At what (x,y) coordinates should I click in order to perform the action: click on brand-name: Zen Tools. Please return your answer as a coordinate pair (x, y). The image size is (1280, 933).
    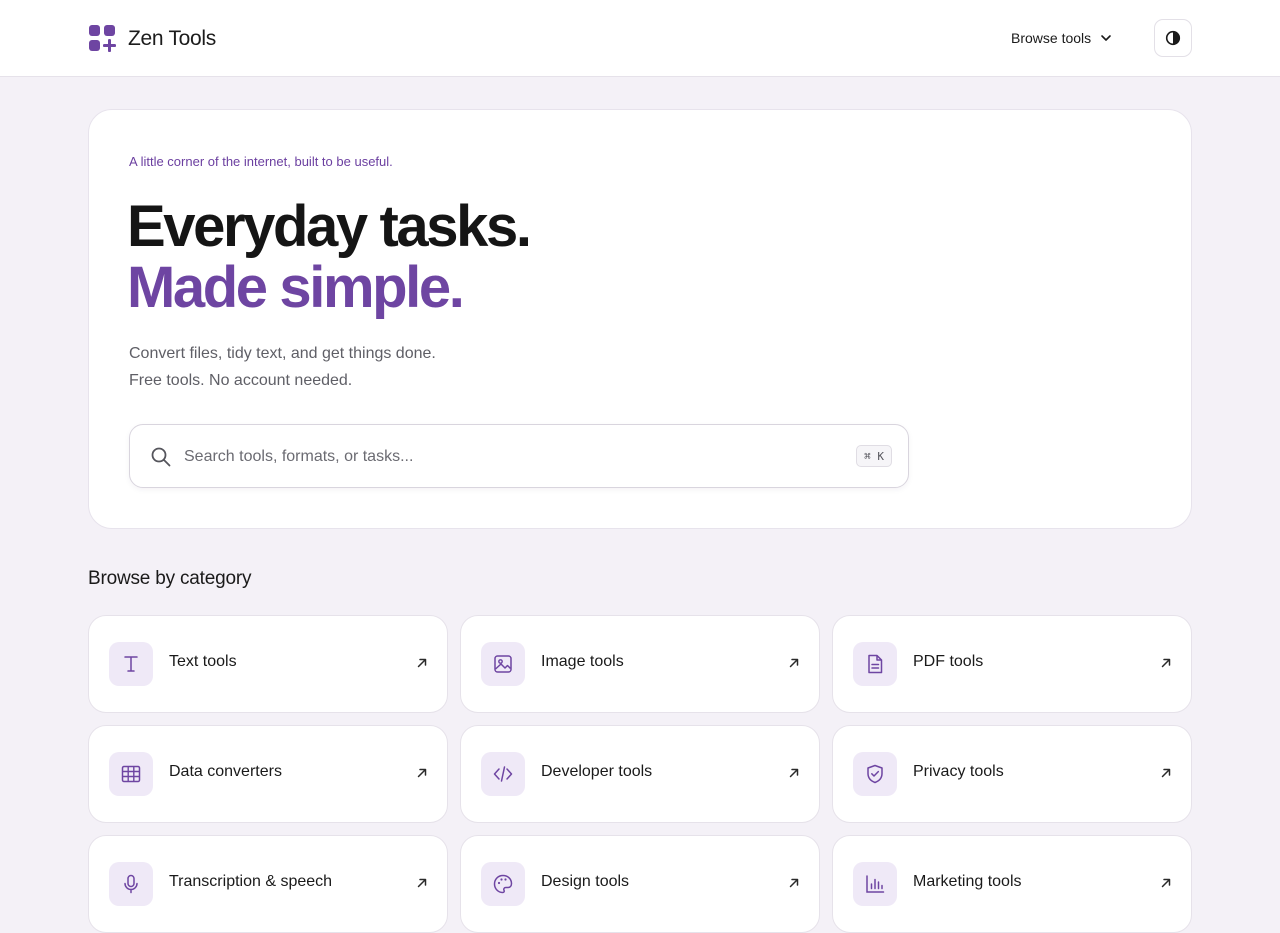
    Looking at the image, I should click on (172, 38).